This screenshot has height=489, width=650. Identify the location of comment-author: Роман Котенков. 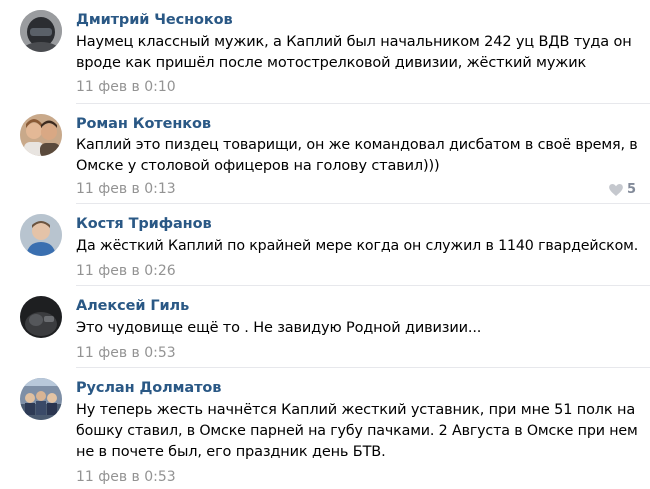
(143, 124).